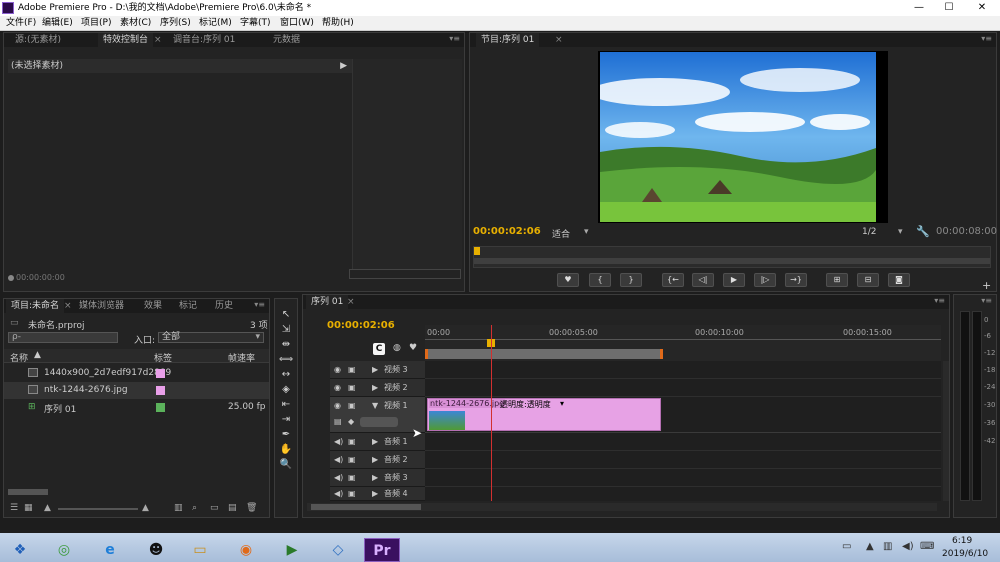 This screenshot has width=1000, height=562. Describe the element at coordinates (379, 422) in the screenshot. I see `keyframe-slider` at that location.